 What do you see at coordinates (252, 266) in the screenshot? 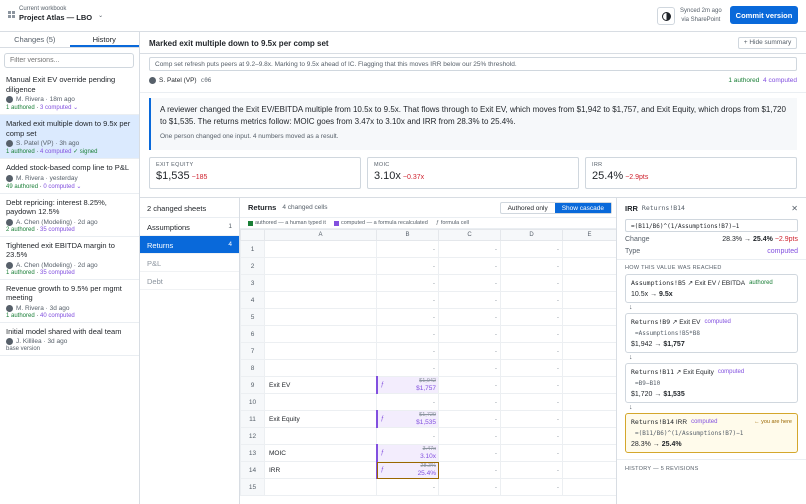
I see `row-number: 2` at bounding box center [252, 266].